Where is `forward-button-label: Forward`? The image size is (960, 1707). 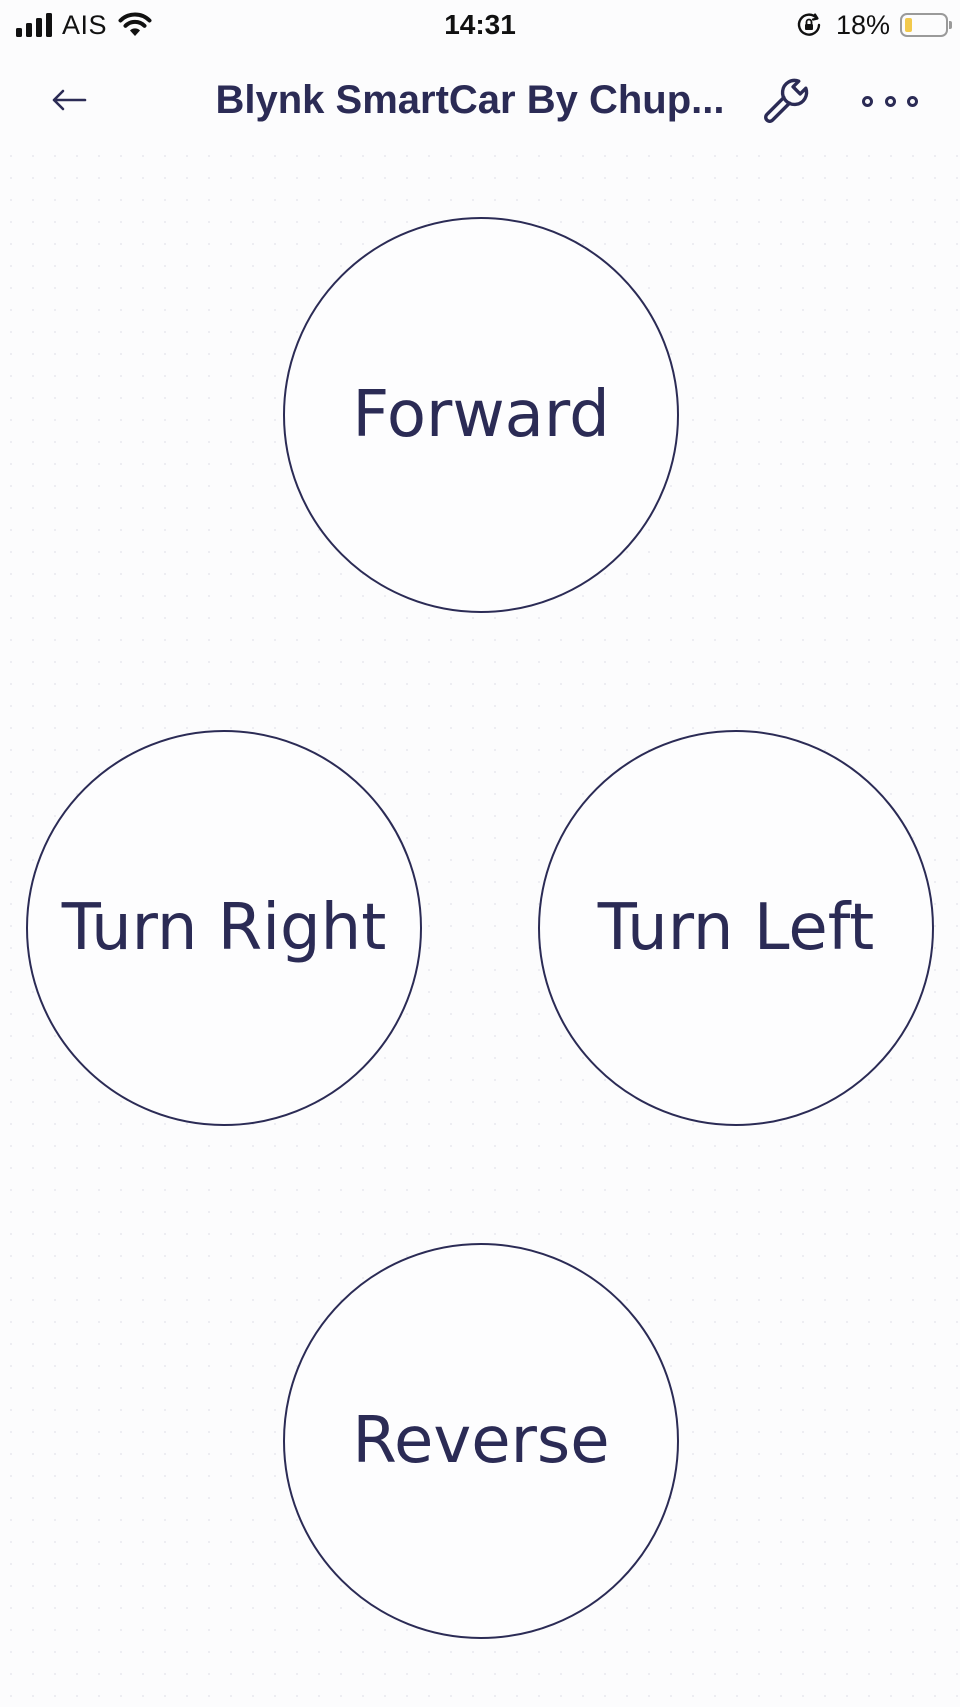
forward-button-label: Forward is located at coordinates (481, 415).